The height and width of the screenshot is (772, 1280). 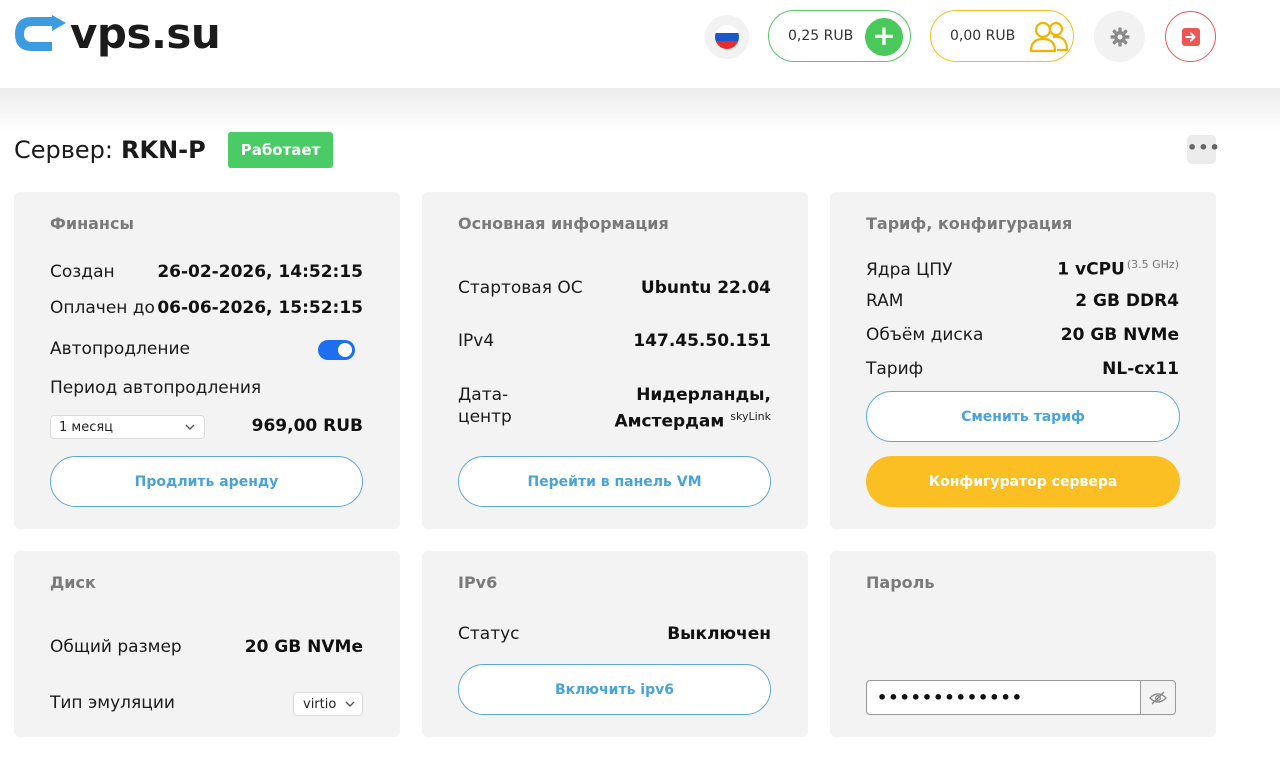 I want to click on change-plan-button: Сменить тариф, so click(x=1023, y=416).